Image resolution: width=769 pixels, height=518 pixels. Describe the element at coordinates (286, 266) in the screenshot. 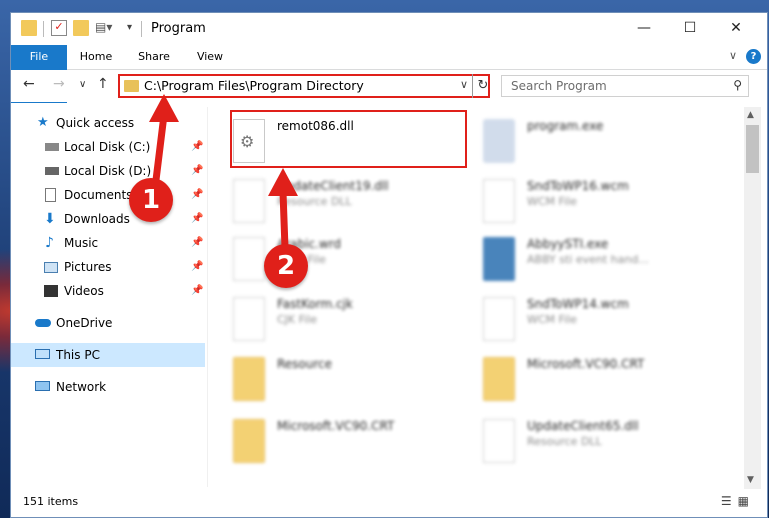

I see `step-2-badge: 2` at that location.